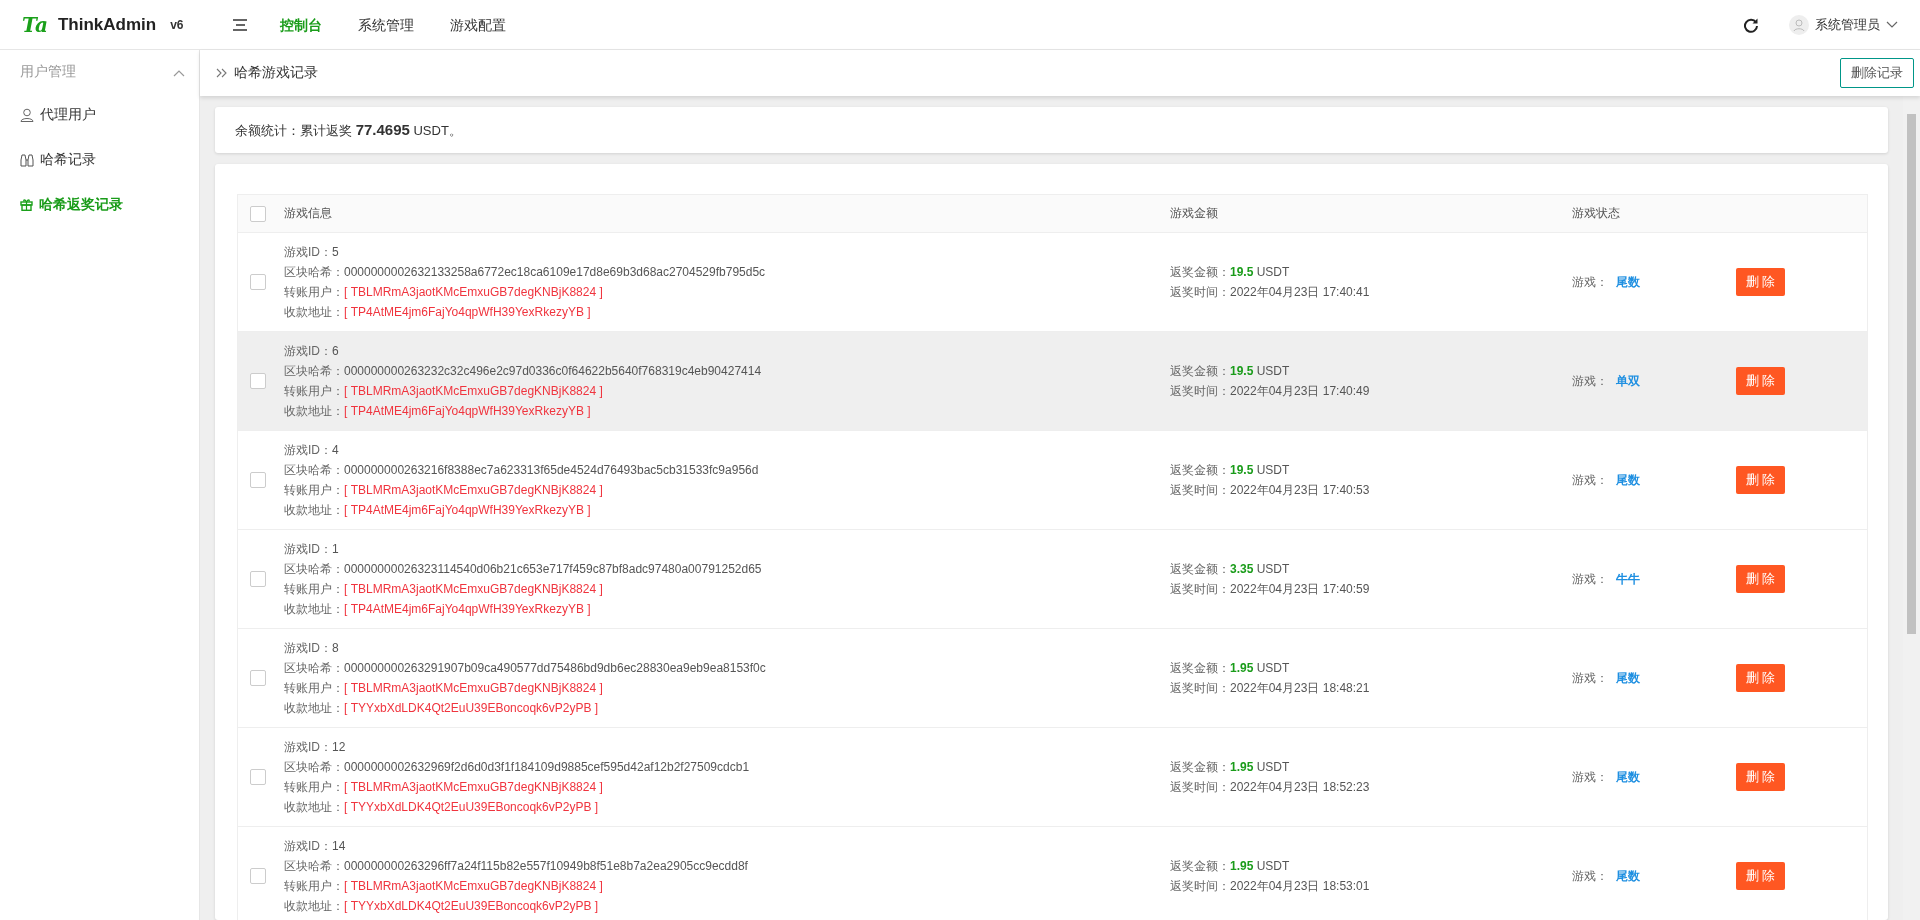 The image size is (1920, 920). What do you see at coordinates (26, 204) in the screenshot?
I see `gift-icon` at bounding box center [26, 204].